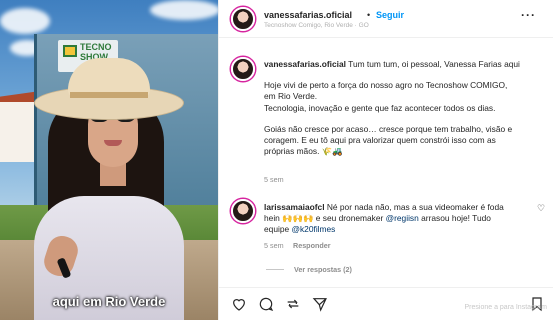 This screenshot has height=320, width=553. I want to click on replies-divider, so click(275, 269).